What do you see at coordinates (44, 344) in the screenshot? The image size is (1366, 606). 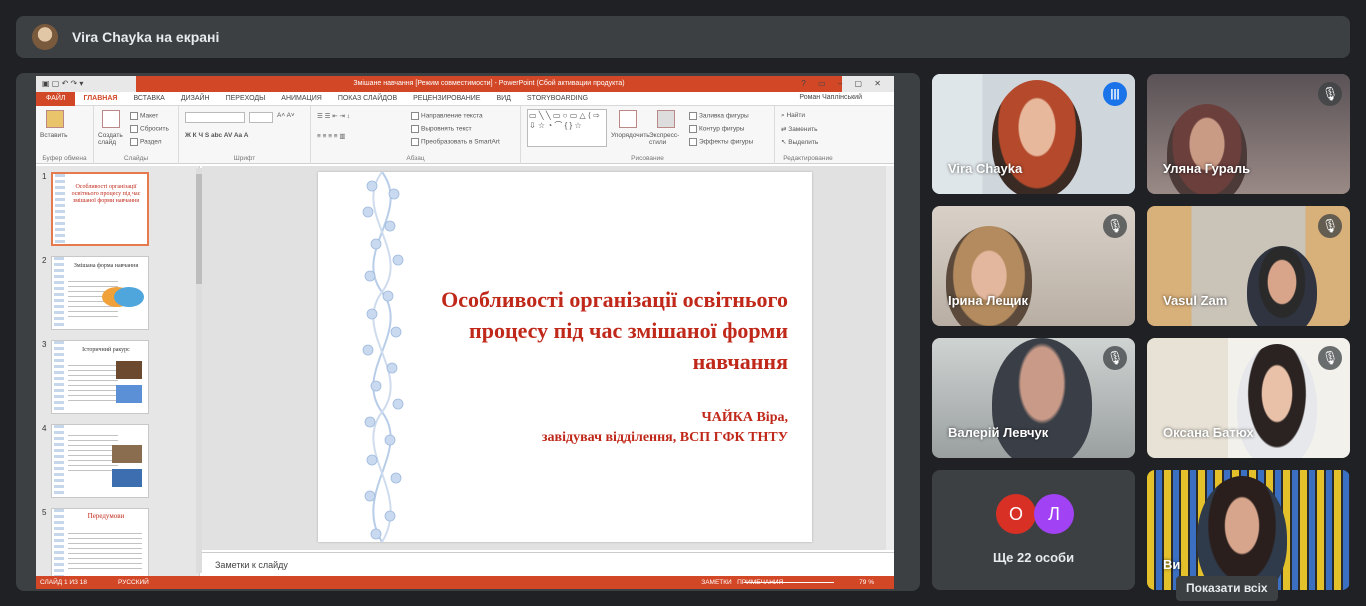 I see `thumb-number: 3` at bounding box center [44, 344].